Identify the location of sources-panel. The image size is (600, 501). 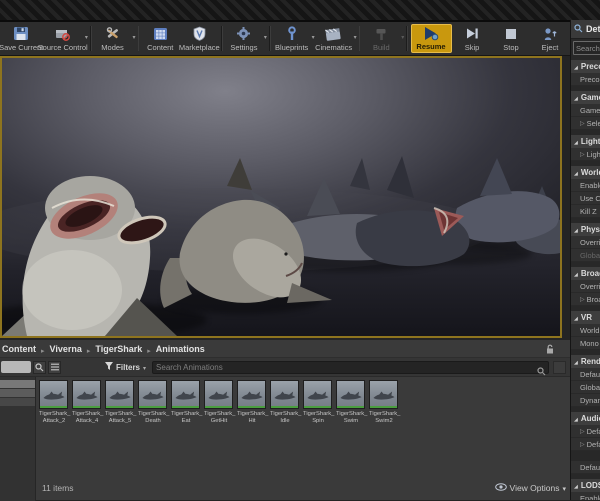
(18, 439).